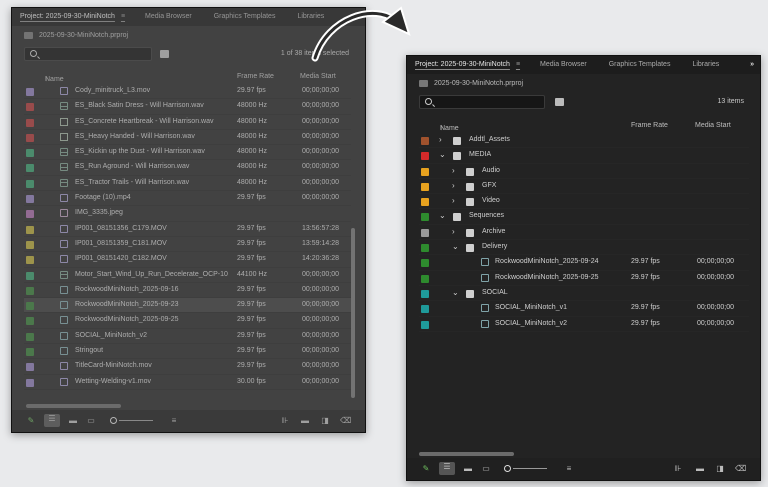 This screenshot has width=768, height=487. Describe the element at coordinates (189, 214) in the screenshot. I see `list-item: IMG_3335.jpeg` at that location.